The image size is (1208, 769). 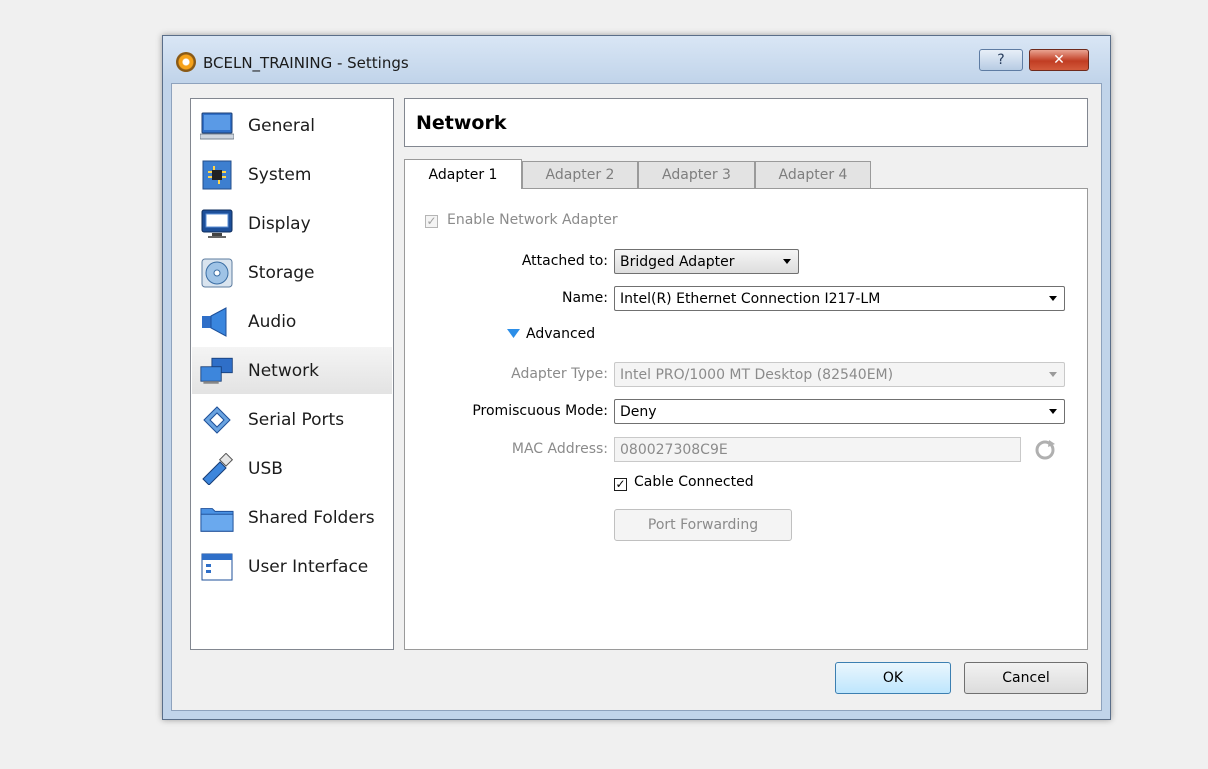 What do you see at coordinates (1026, 678) in the screenshot?
I see `cancel-button: Cancel` at bounding box center [1026, 678].